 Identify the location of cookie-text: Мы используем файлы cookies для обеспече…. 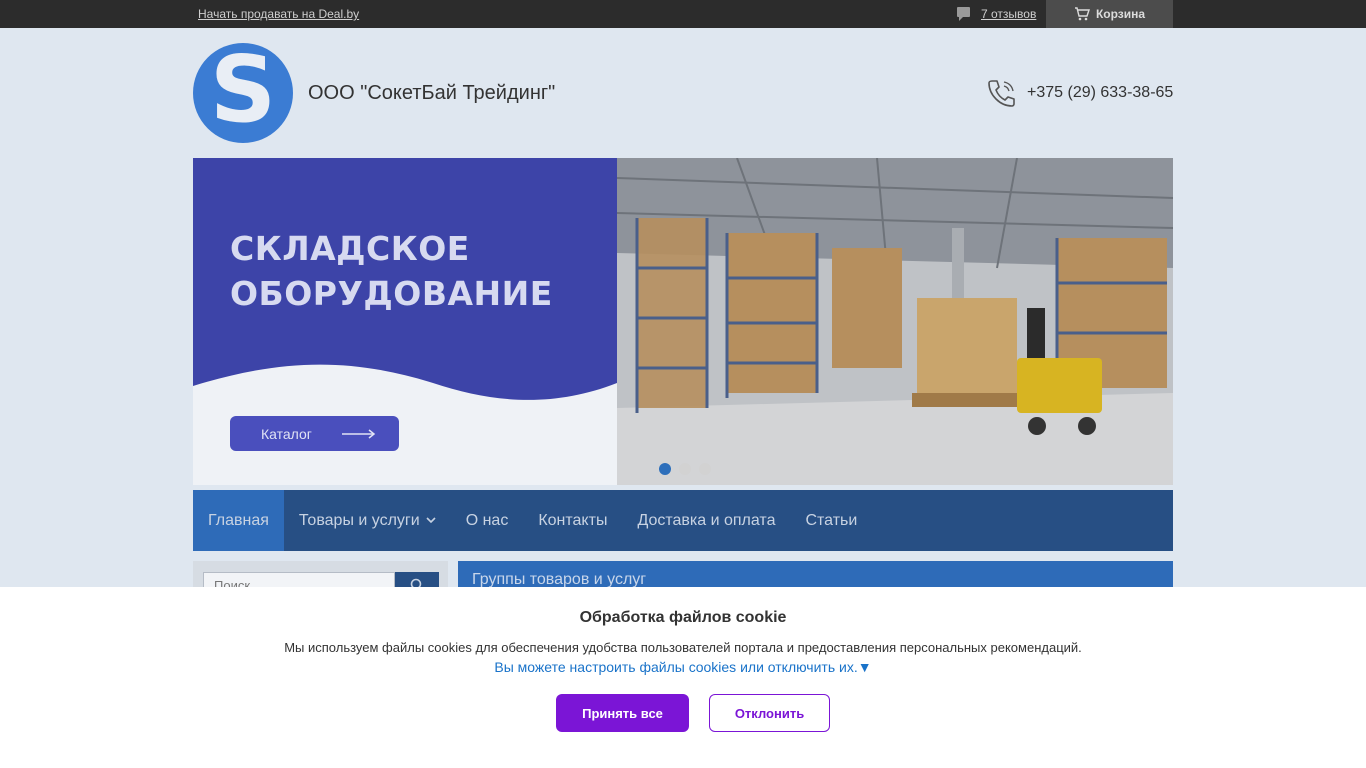
(683, 647).